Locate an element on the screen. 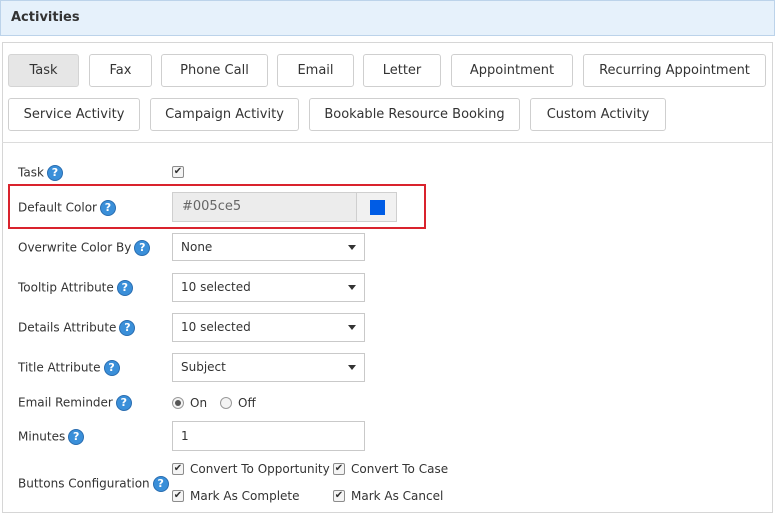 The image size is (775, 515). tab-service-activity: Service Activity is located at coordinates (74, 114).